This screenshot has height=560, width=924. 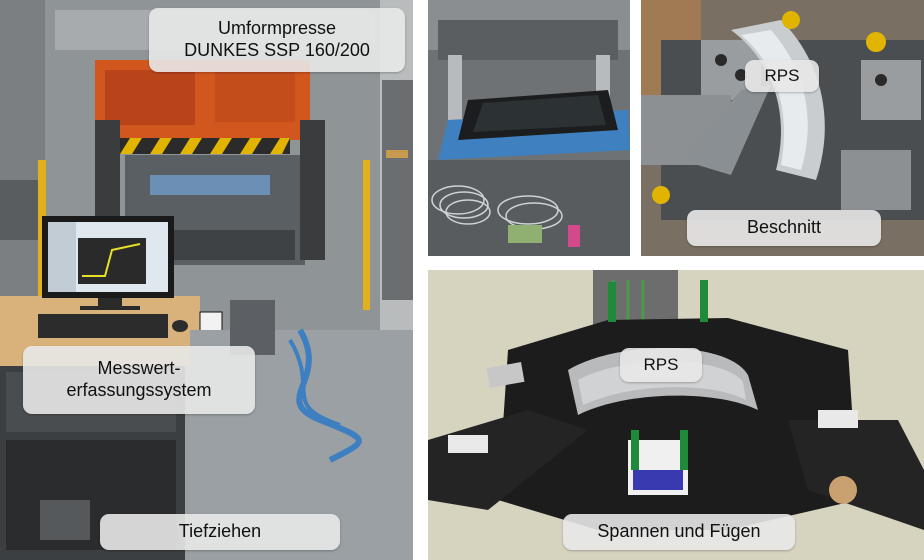 I want to click on trim-caption-text: Beschnitt, so click(x=784, y=227).